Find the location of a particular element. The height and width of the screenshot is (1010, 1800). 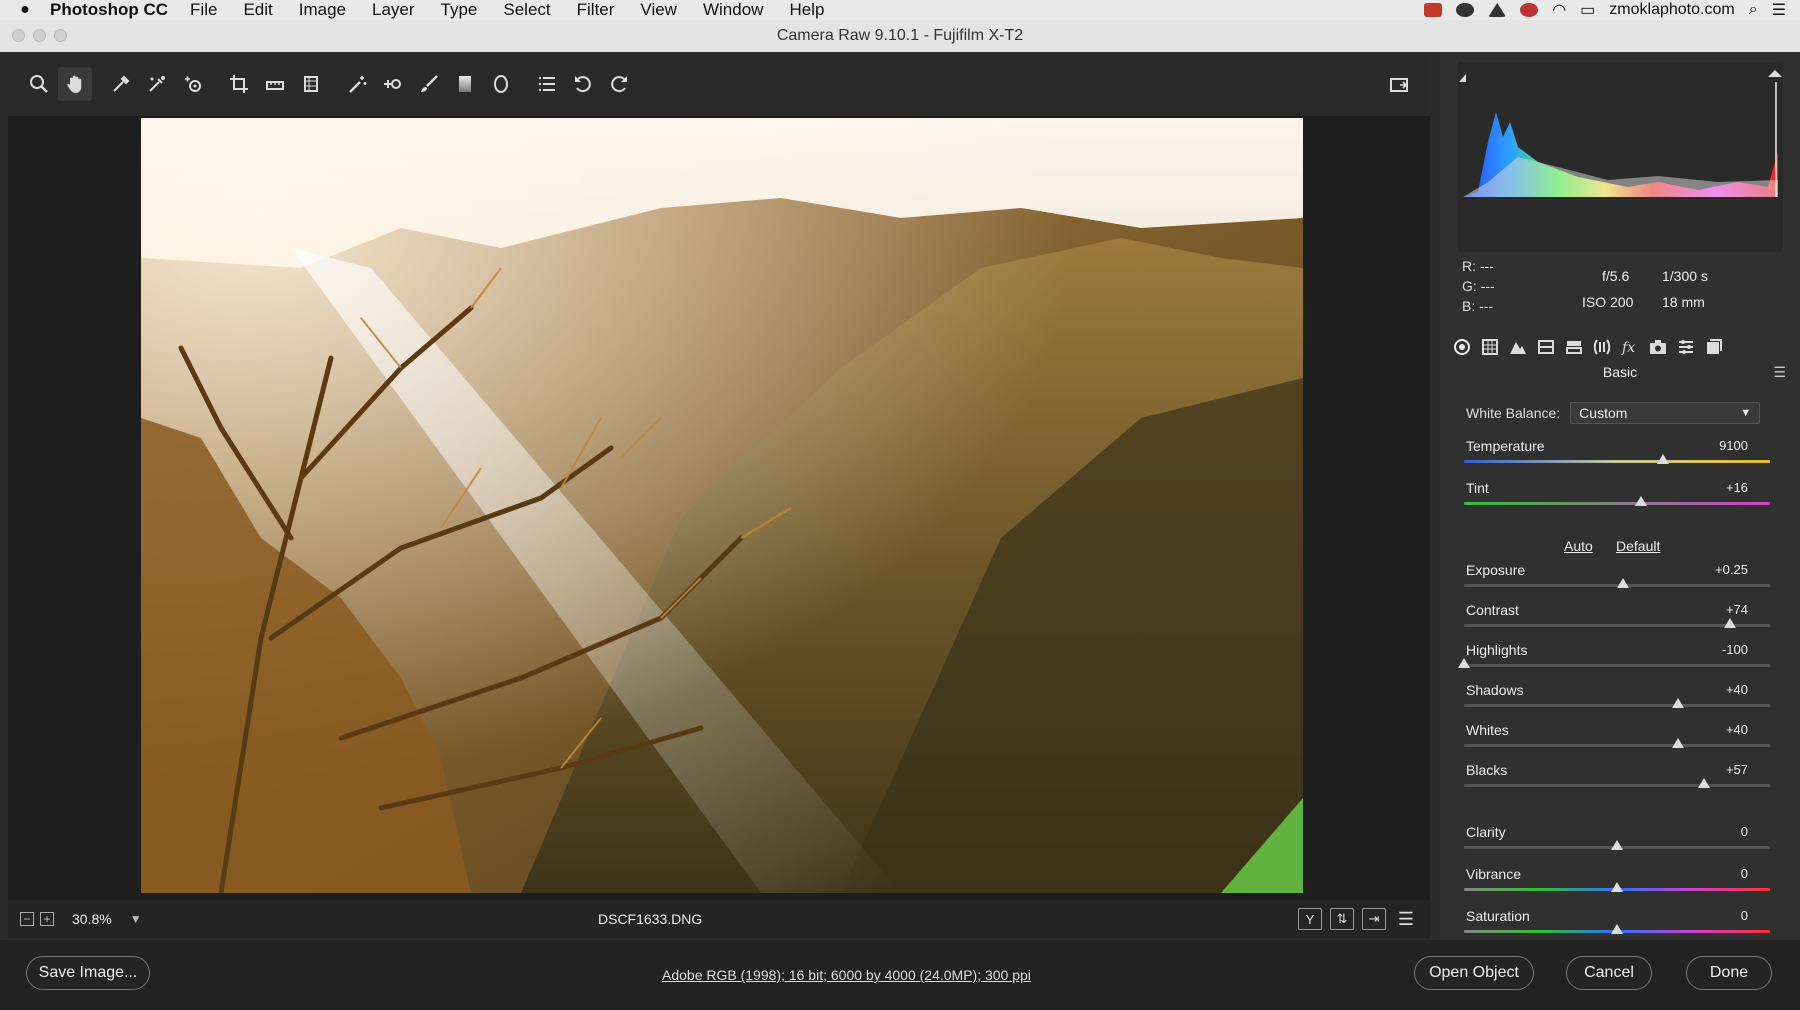

red-eye-tool is located at coordinates (393, 84).